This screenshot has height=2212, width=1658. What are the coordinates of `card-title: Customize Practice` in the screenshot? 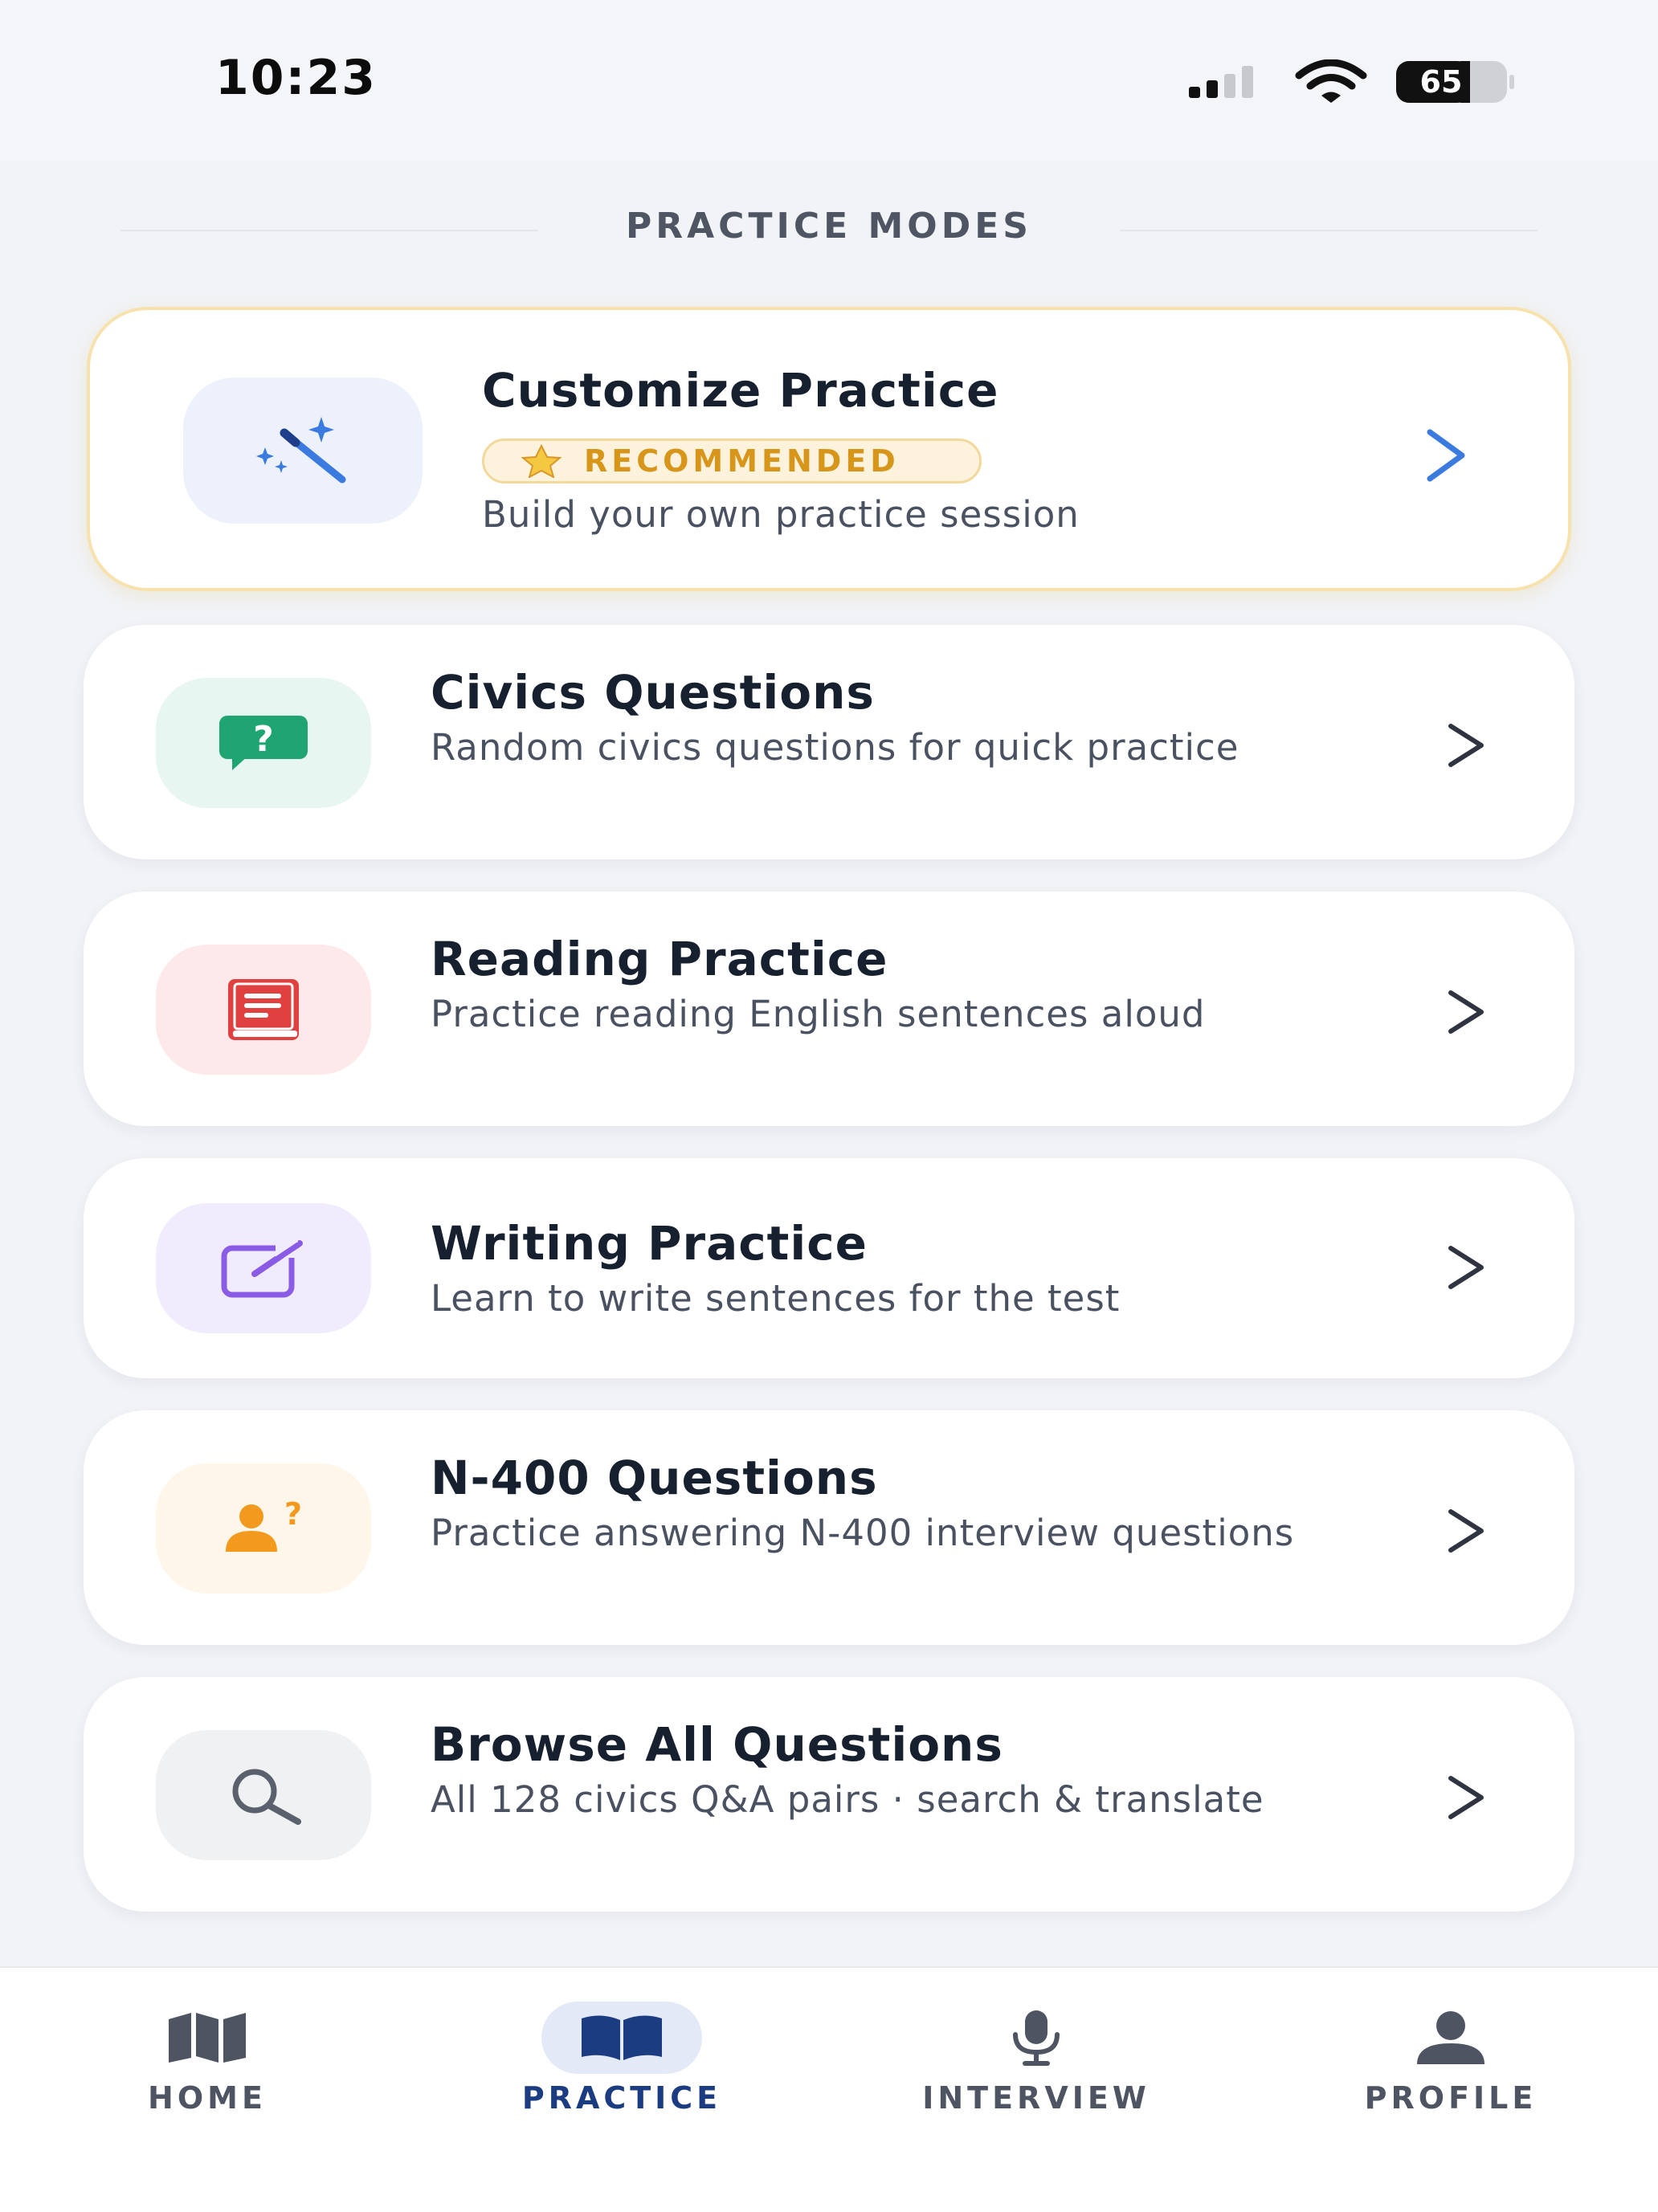 It's located at (740, 390).